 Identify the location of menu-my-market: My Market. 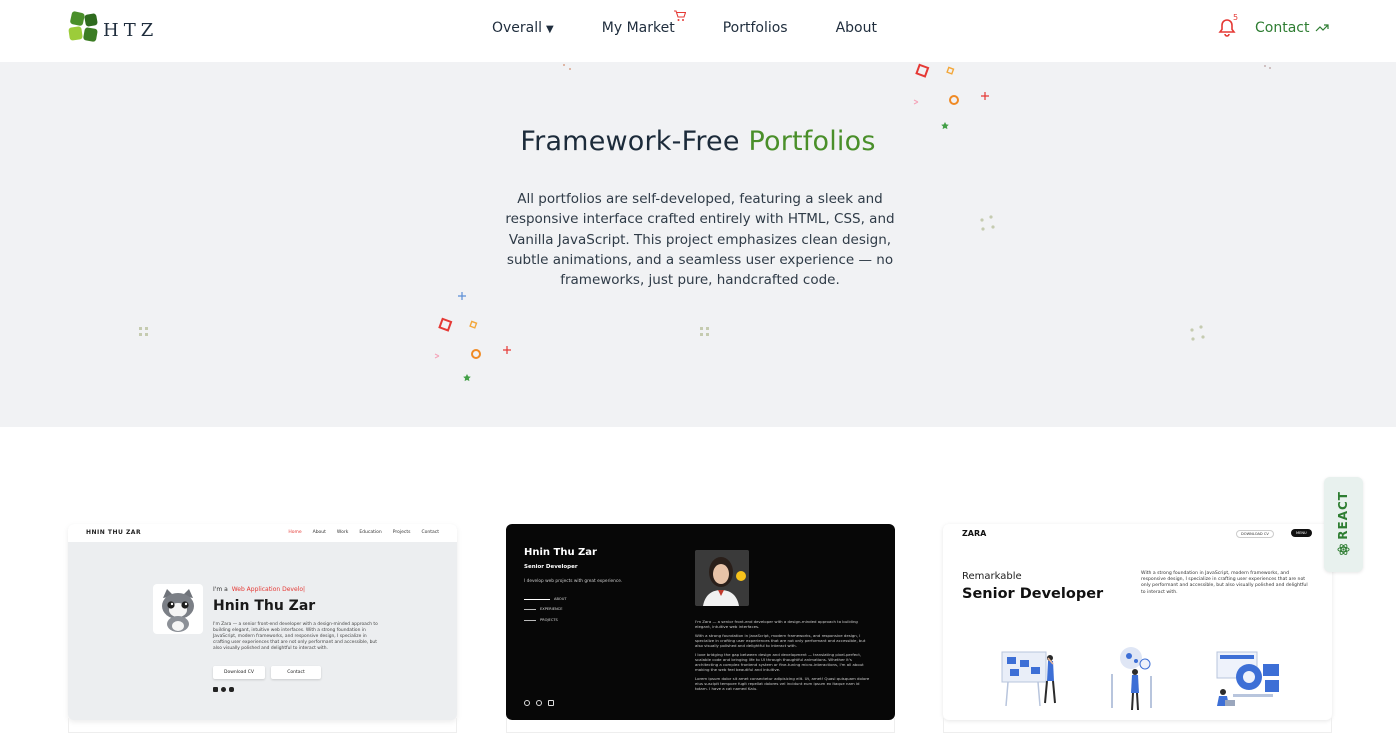
(643, 23).